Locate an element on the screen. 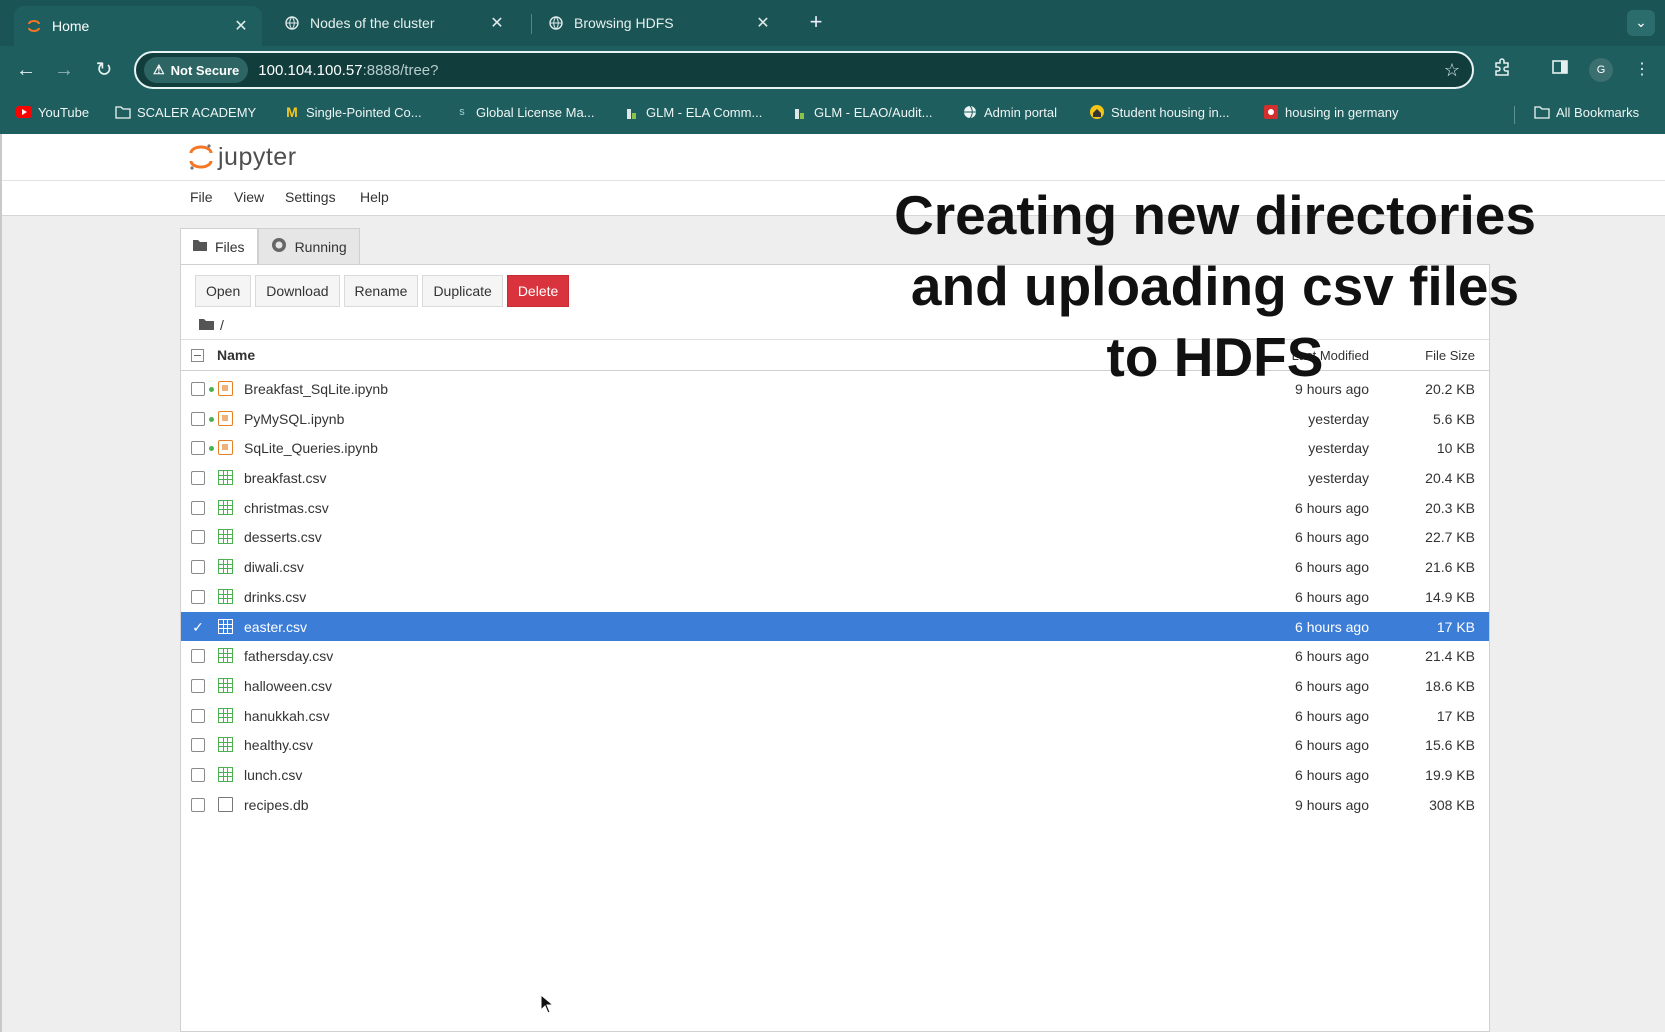  file-row: fathersday.csv 6 hours ago 21.4 KB is located at coordinates (835, 656).